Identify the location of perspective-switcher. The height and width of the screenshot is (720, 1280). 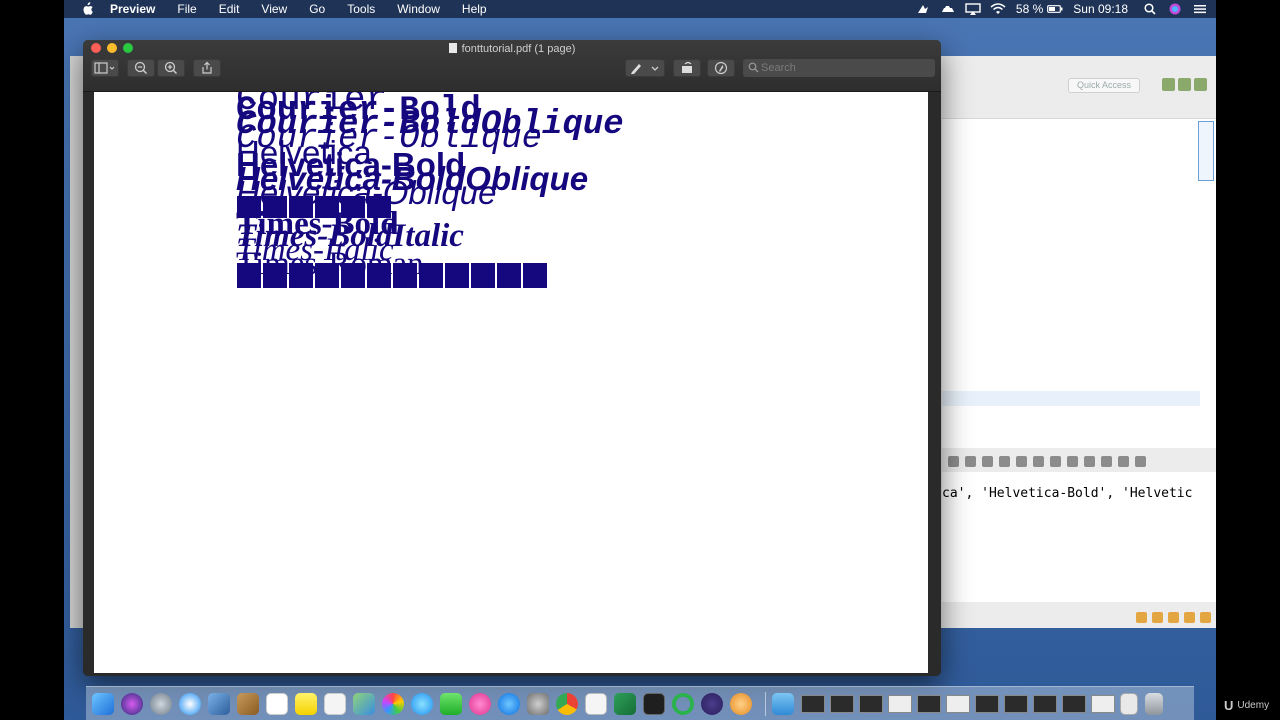
(1187, 86).